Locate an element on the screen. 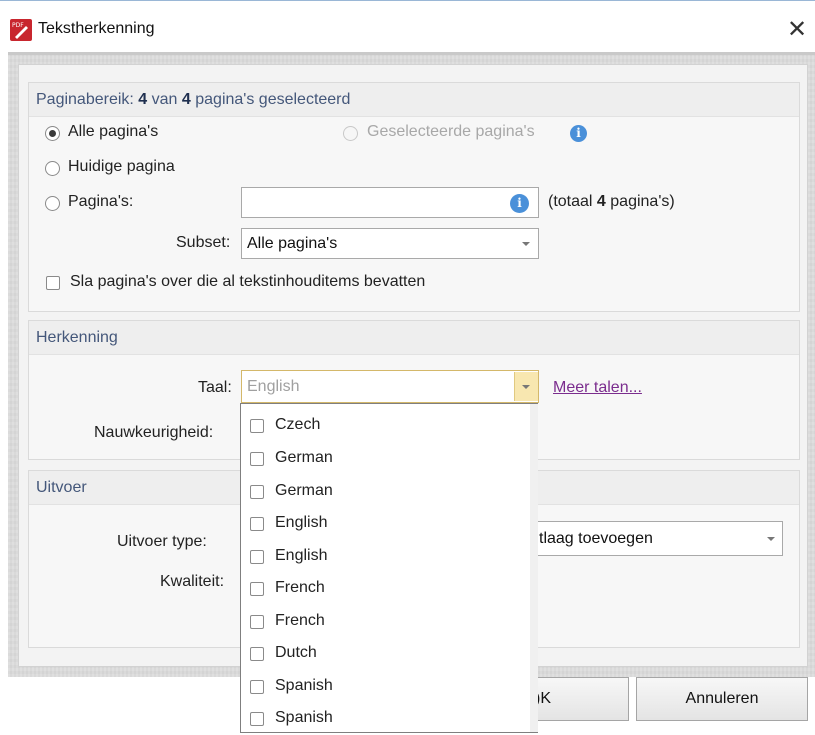 This screenshot has width=815, height=735. total-suffix: pagina's) is located at coordinates (640, 201).